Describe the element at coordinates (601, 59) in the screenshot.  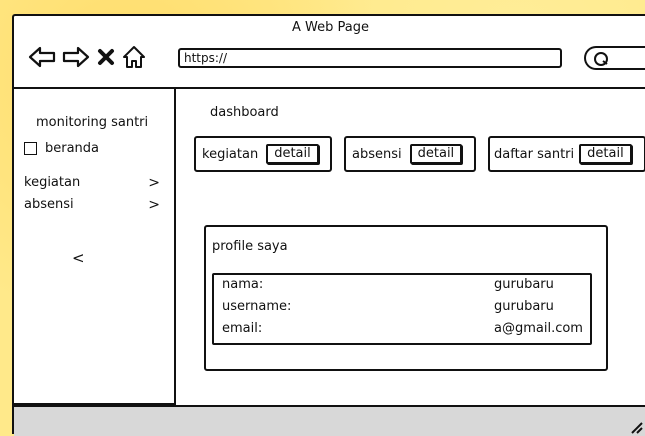
I see `search-icon` at that location.